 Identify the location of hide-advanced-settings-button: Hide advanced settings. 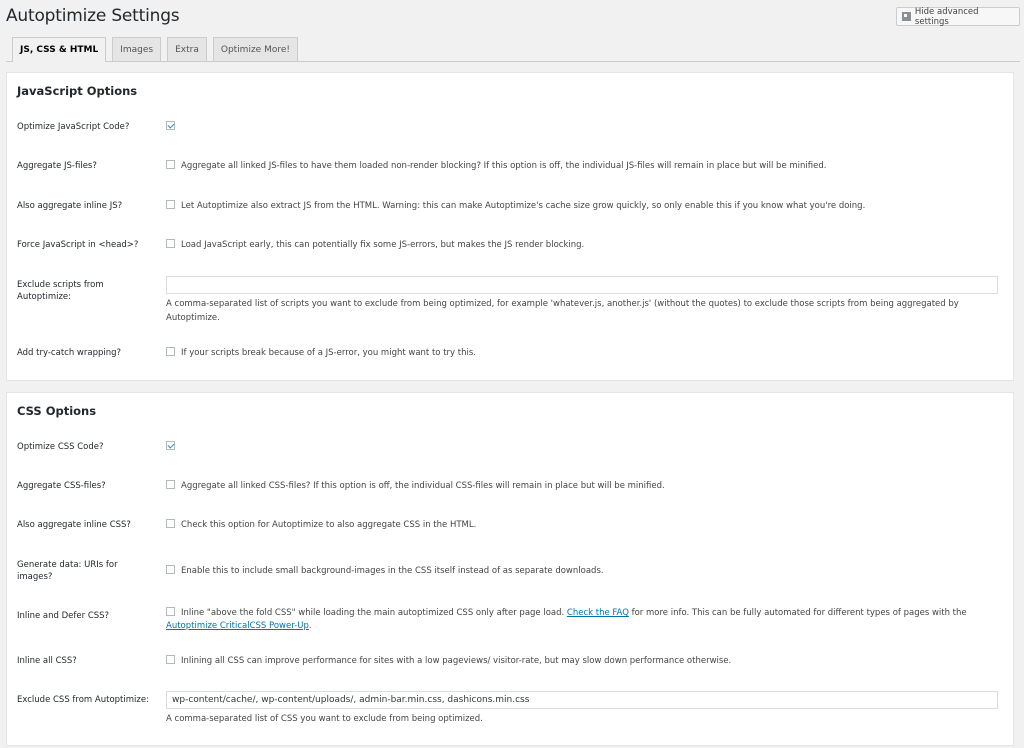
(958, 16).